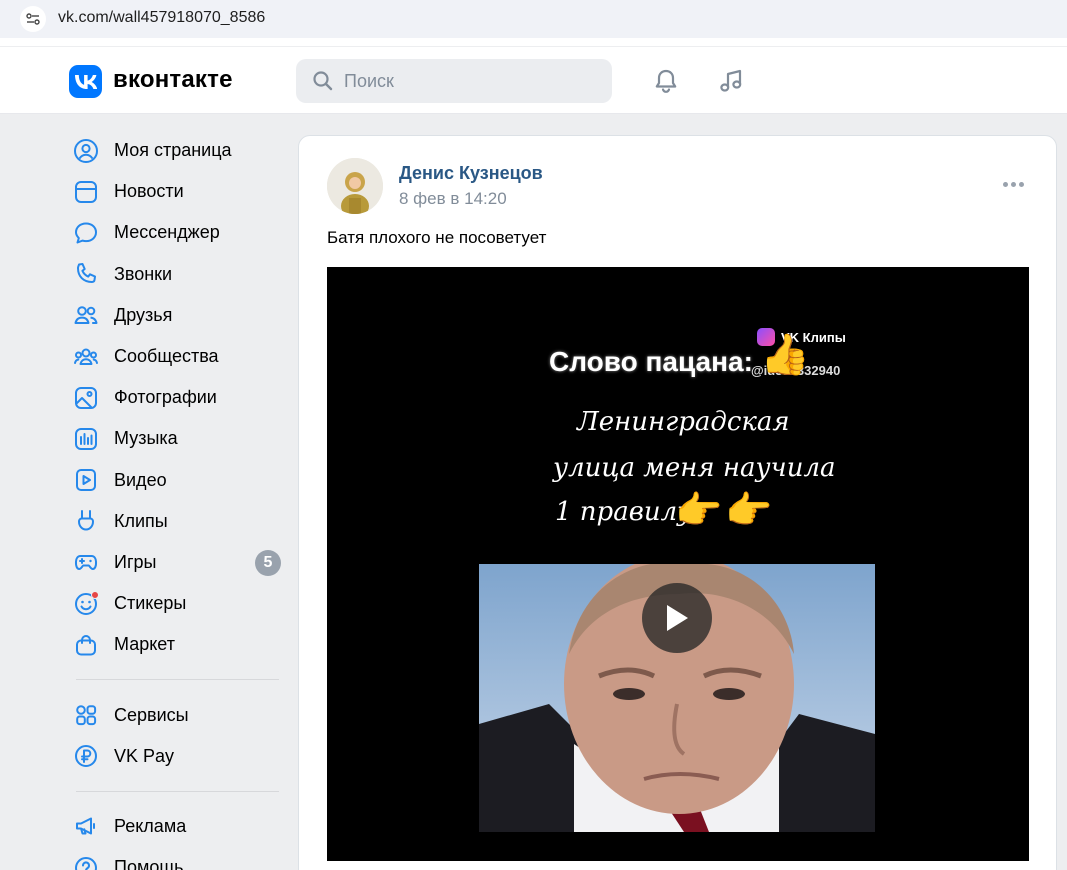  Describe the element at coordinates (85, 81) in the screenshot. I see `vk-logo-icon` at that location.